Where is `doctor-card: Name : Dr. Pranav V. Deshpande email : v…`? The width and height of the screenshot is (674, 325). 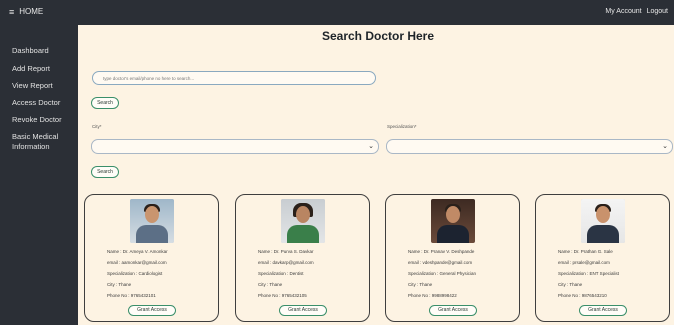 doctor-card: Name : Dr. Pranav V. Deshpande email : v… is located at coordinates (452, 258).